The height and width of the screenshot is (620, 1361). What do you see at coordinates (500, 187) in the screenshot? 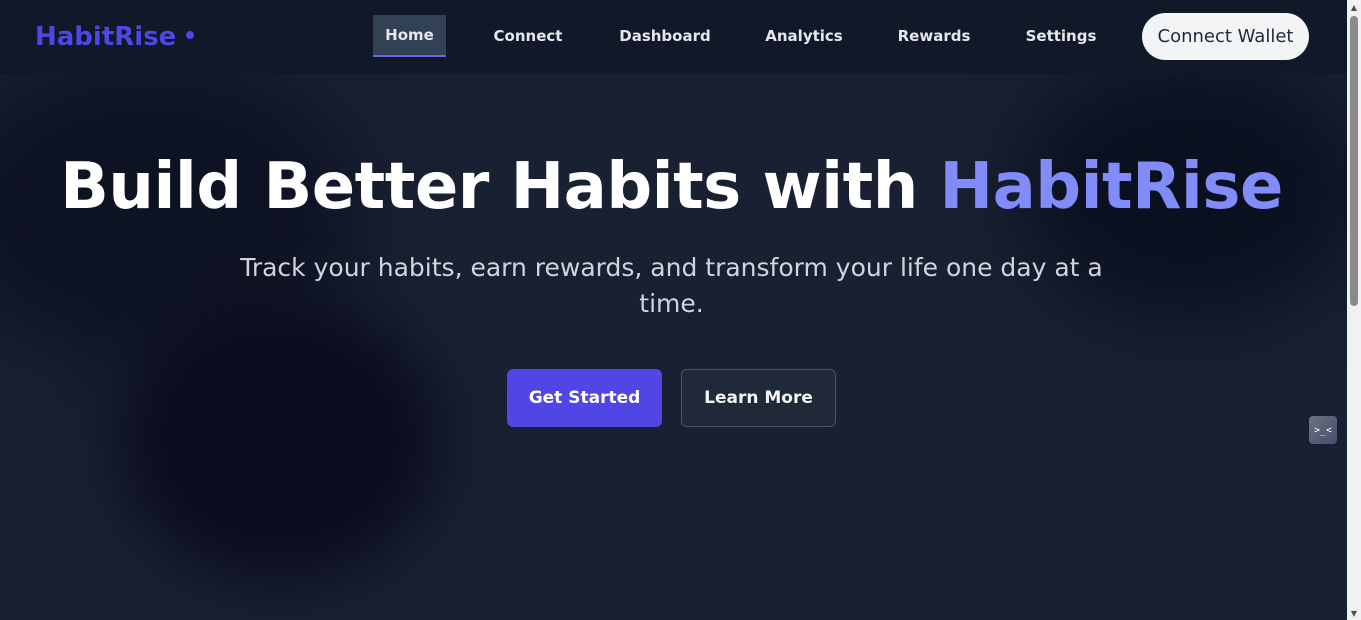
I see `hero-title-main: Build Better Habits with` at bounding box center [500, 187].